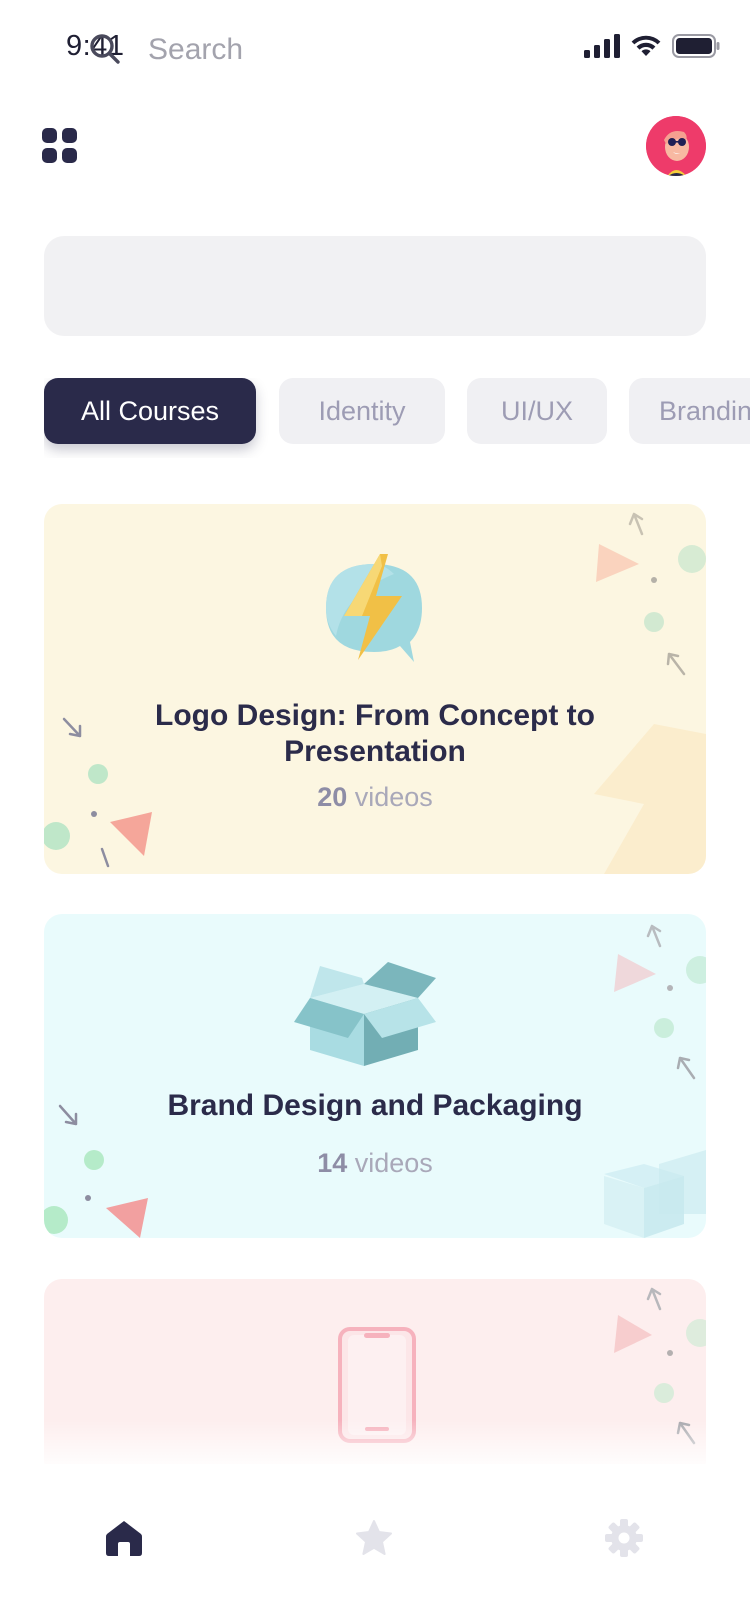 Image resolution: width=750 pixels, height=1624 pixels. Describe the element at coordinates (696, 46) in the screenshot. I see `battery-icon` at that location.